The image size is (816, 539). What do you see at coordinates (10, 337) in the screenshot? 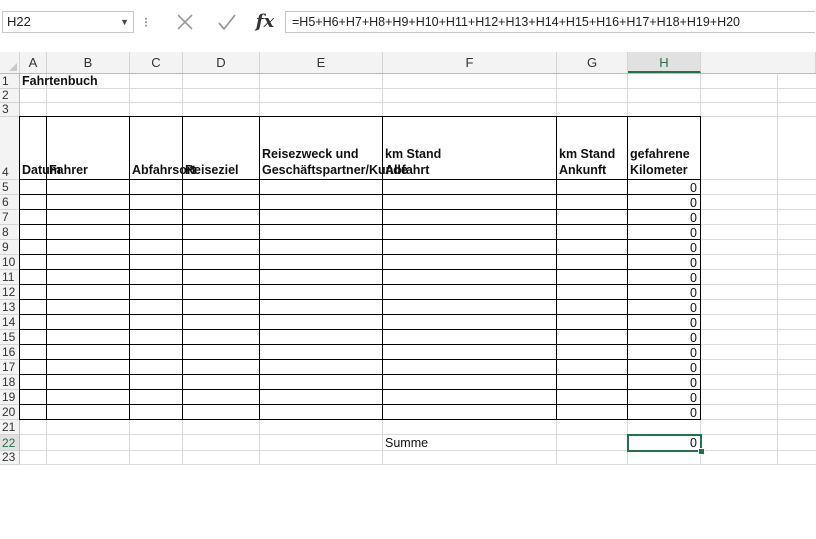
I see `row-header-15: 15` at bounding box center [10, 337].